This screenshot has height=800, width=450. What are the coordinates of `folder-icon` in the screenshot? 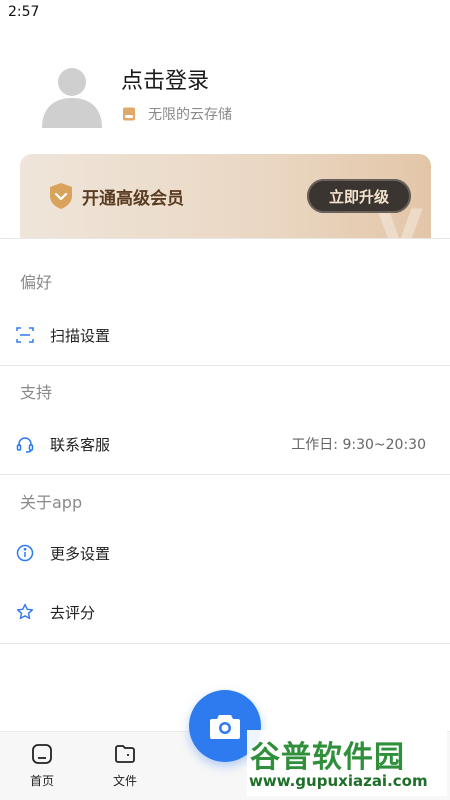 It's located at (125, 754).